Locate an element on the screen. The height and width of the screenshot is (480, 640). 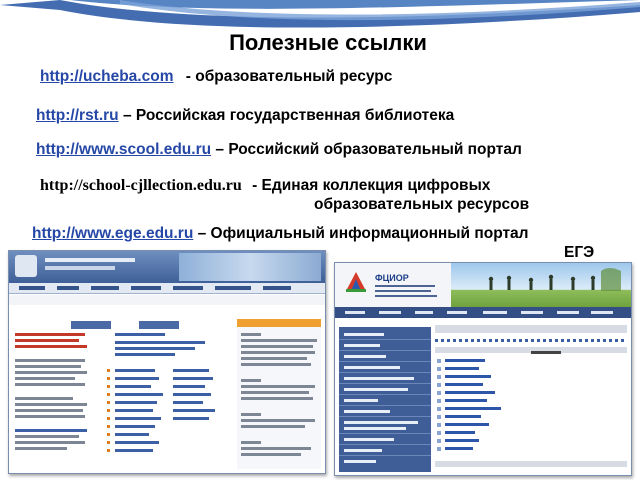
fcior-emblem-icon is located at coordinates (356, 282).